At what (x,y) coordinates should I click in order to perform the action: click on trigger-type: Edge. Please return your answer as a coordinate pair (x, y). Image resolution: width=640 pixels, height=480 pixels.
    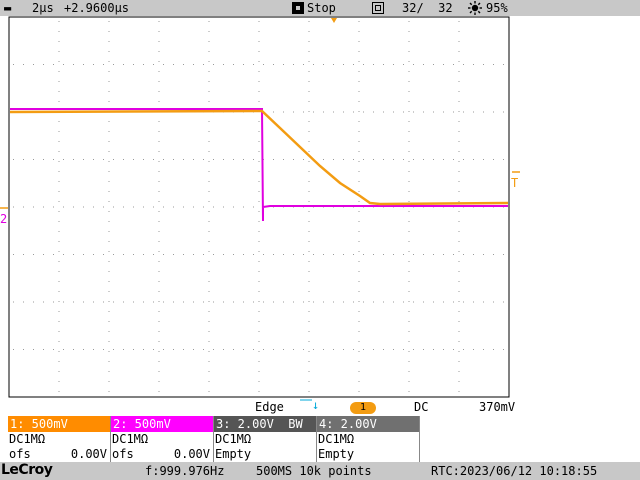
    Looking at the image, I should click on (269, 407).